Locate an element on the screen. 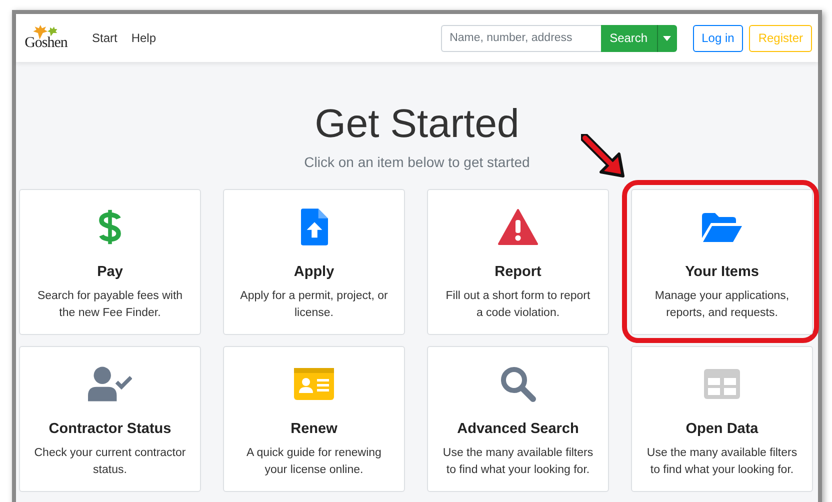  item-card: Apply Apply for a permit, project, or license. is located at coordinates (314, 262).